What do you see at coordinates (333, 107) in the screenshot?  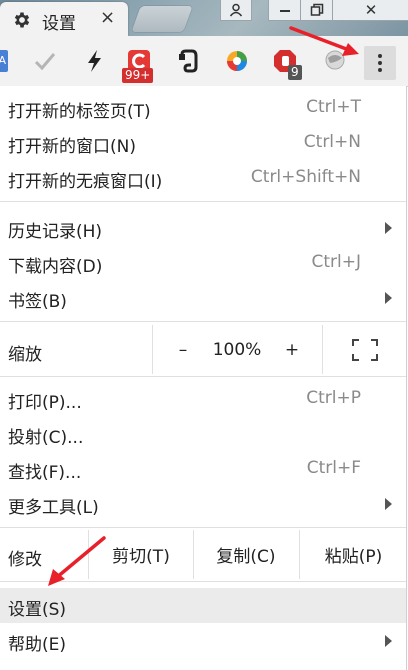 I see `menu-item-shortcut: Ctrl+T` at bounding box center [333, 107].